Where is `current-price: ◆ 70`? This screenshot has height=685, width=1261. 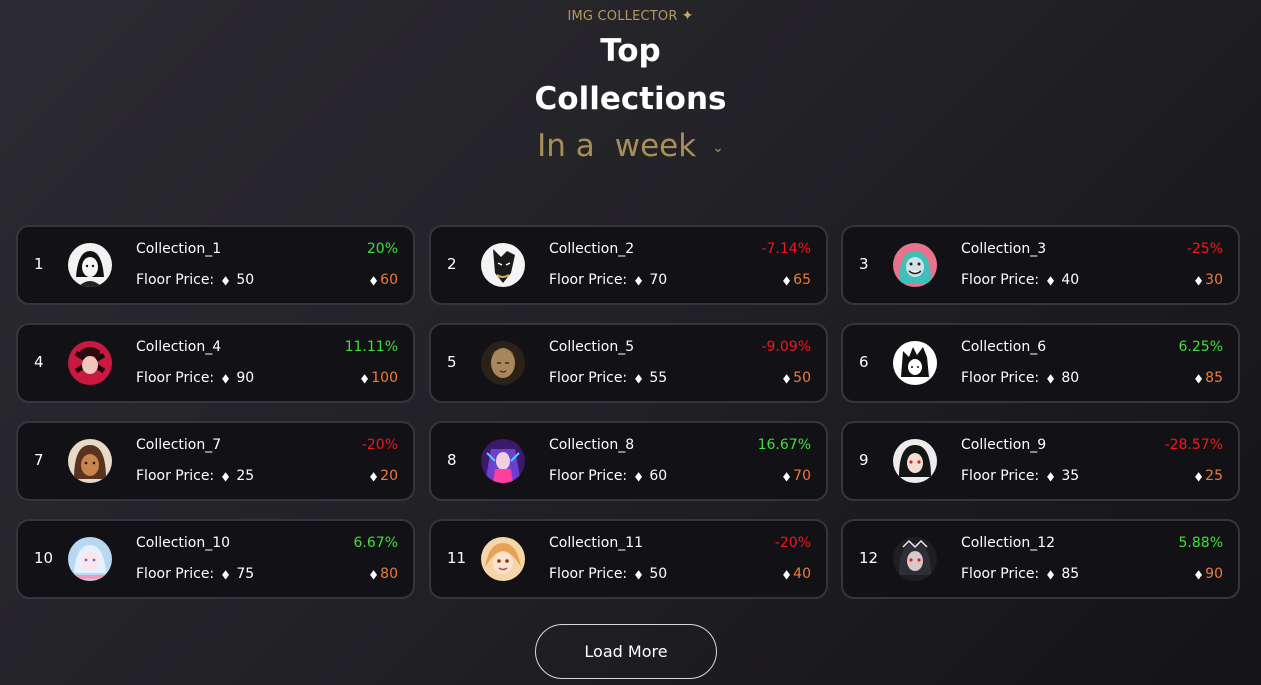 current-price: ◆ 70 is located at coordinates (796, 476).